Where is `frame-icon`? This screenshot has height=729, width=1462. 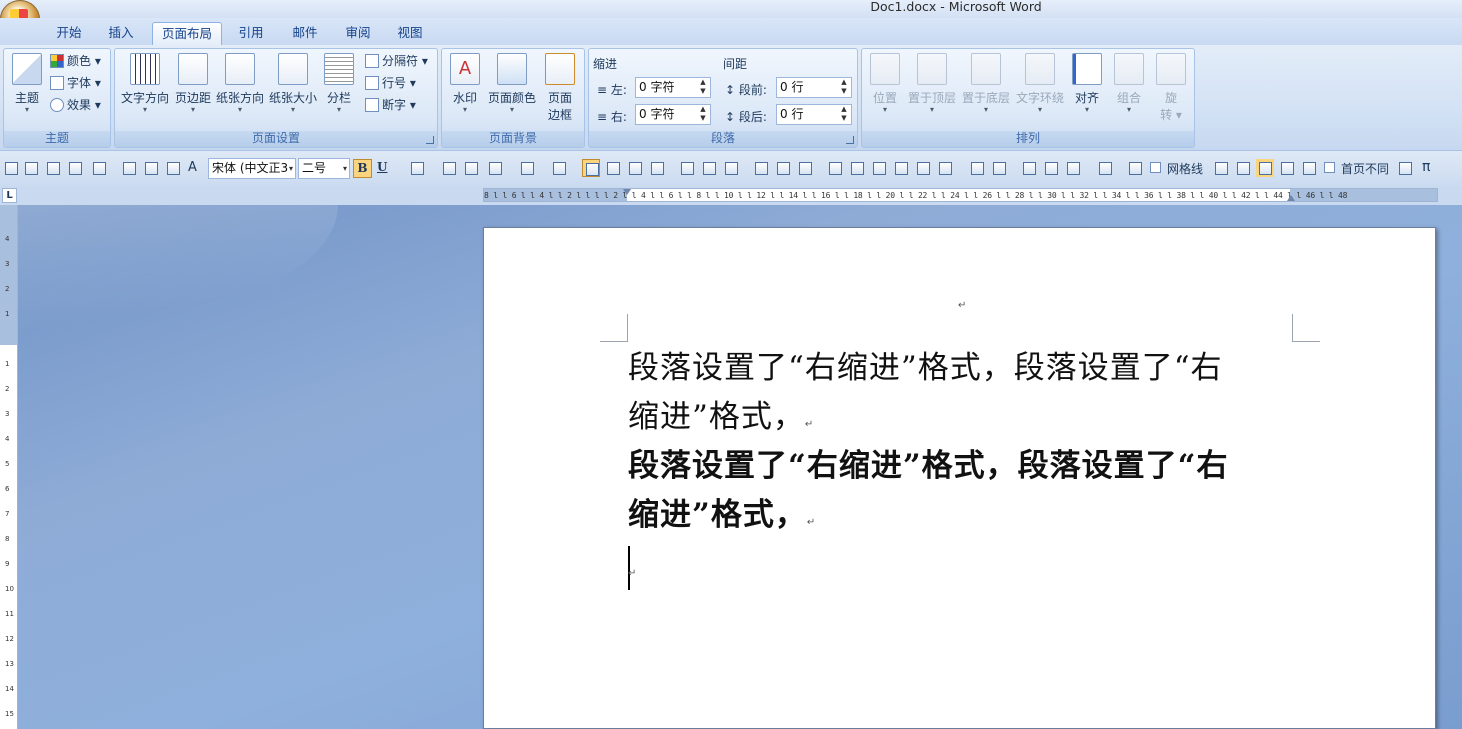
frame-icon is located at coordinates (1051, 168).